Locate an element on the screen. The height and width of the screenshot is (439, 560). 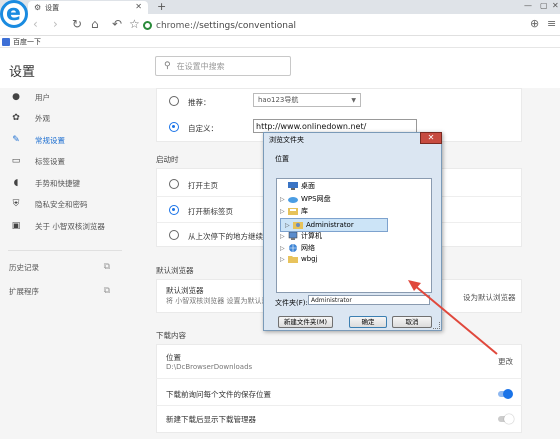
new-tab-button: + is located at coordinates (161, 6).